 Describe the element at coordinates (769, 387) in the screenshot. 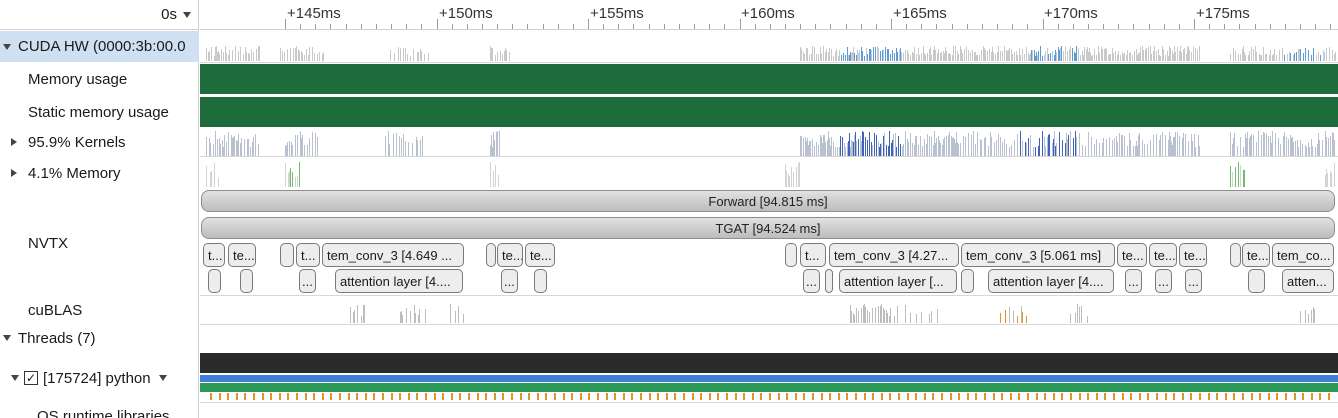

I see `thread-state-track` at that location.